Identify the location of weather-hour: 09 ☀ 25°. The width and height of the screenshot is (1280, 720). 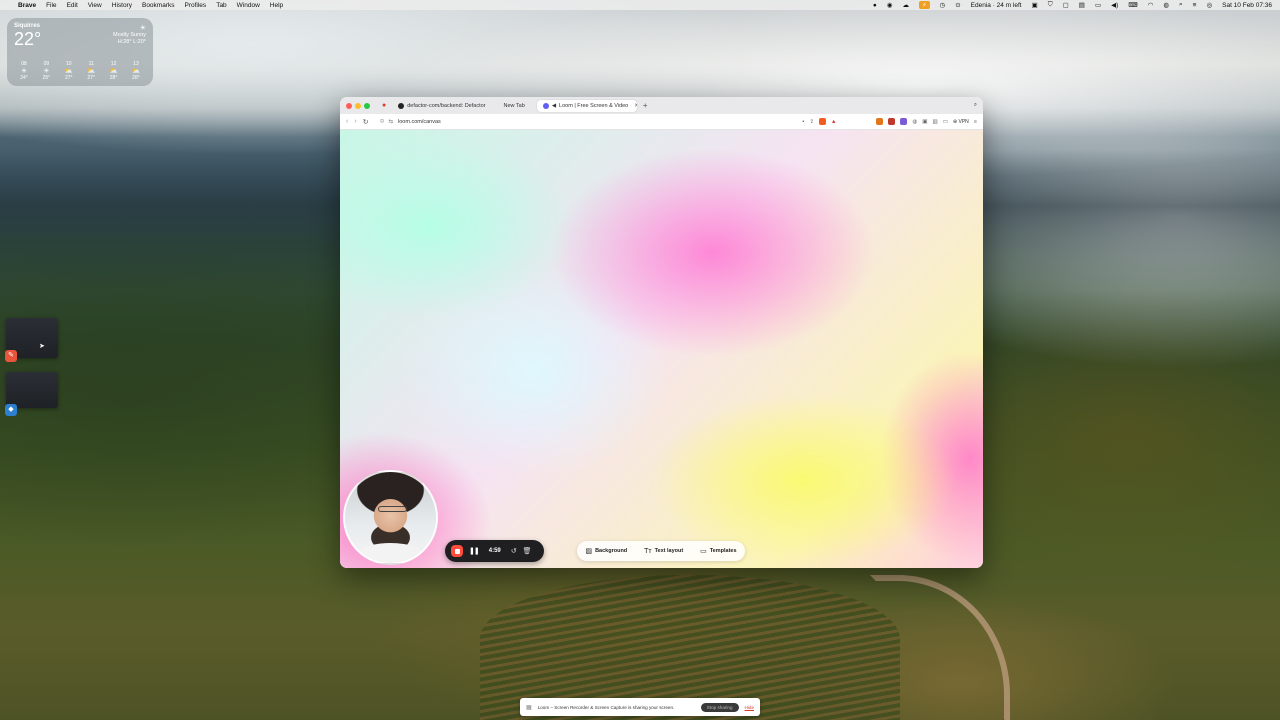
(46, 71).